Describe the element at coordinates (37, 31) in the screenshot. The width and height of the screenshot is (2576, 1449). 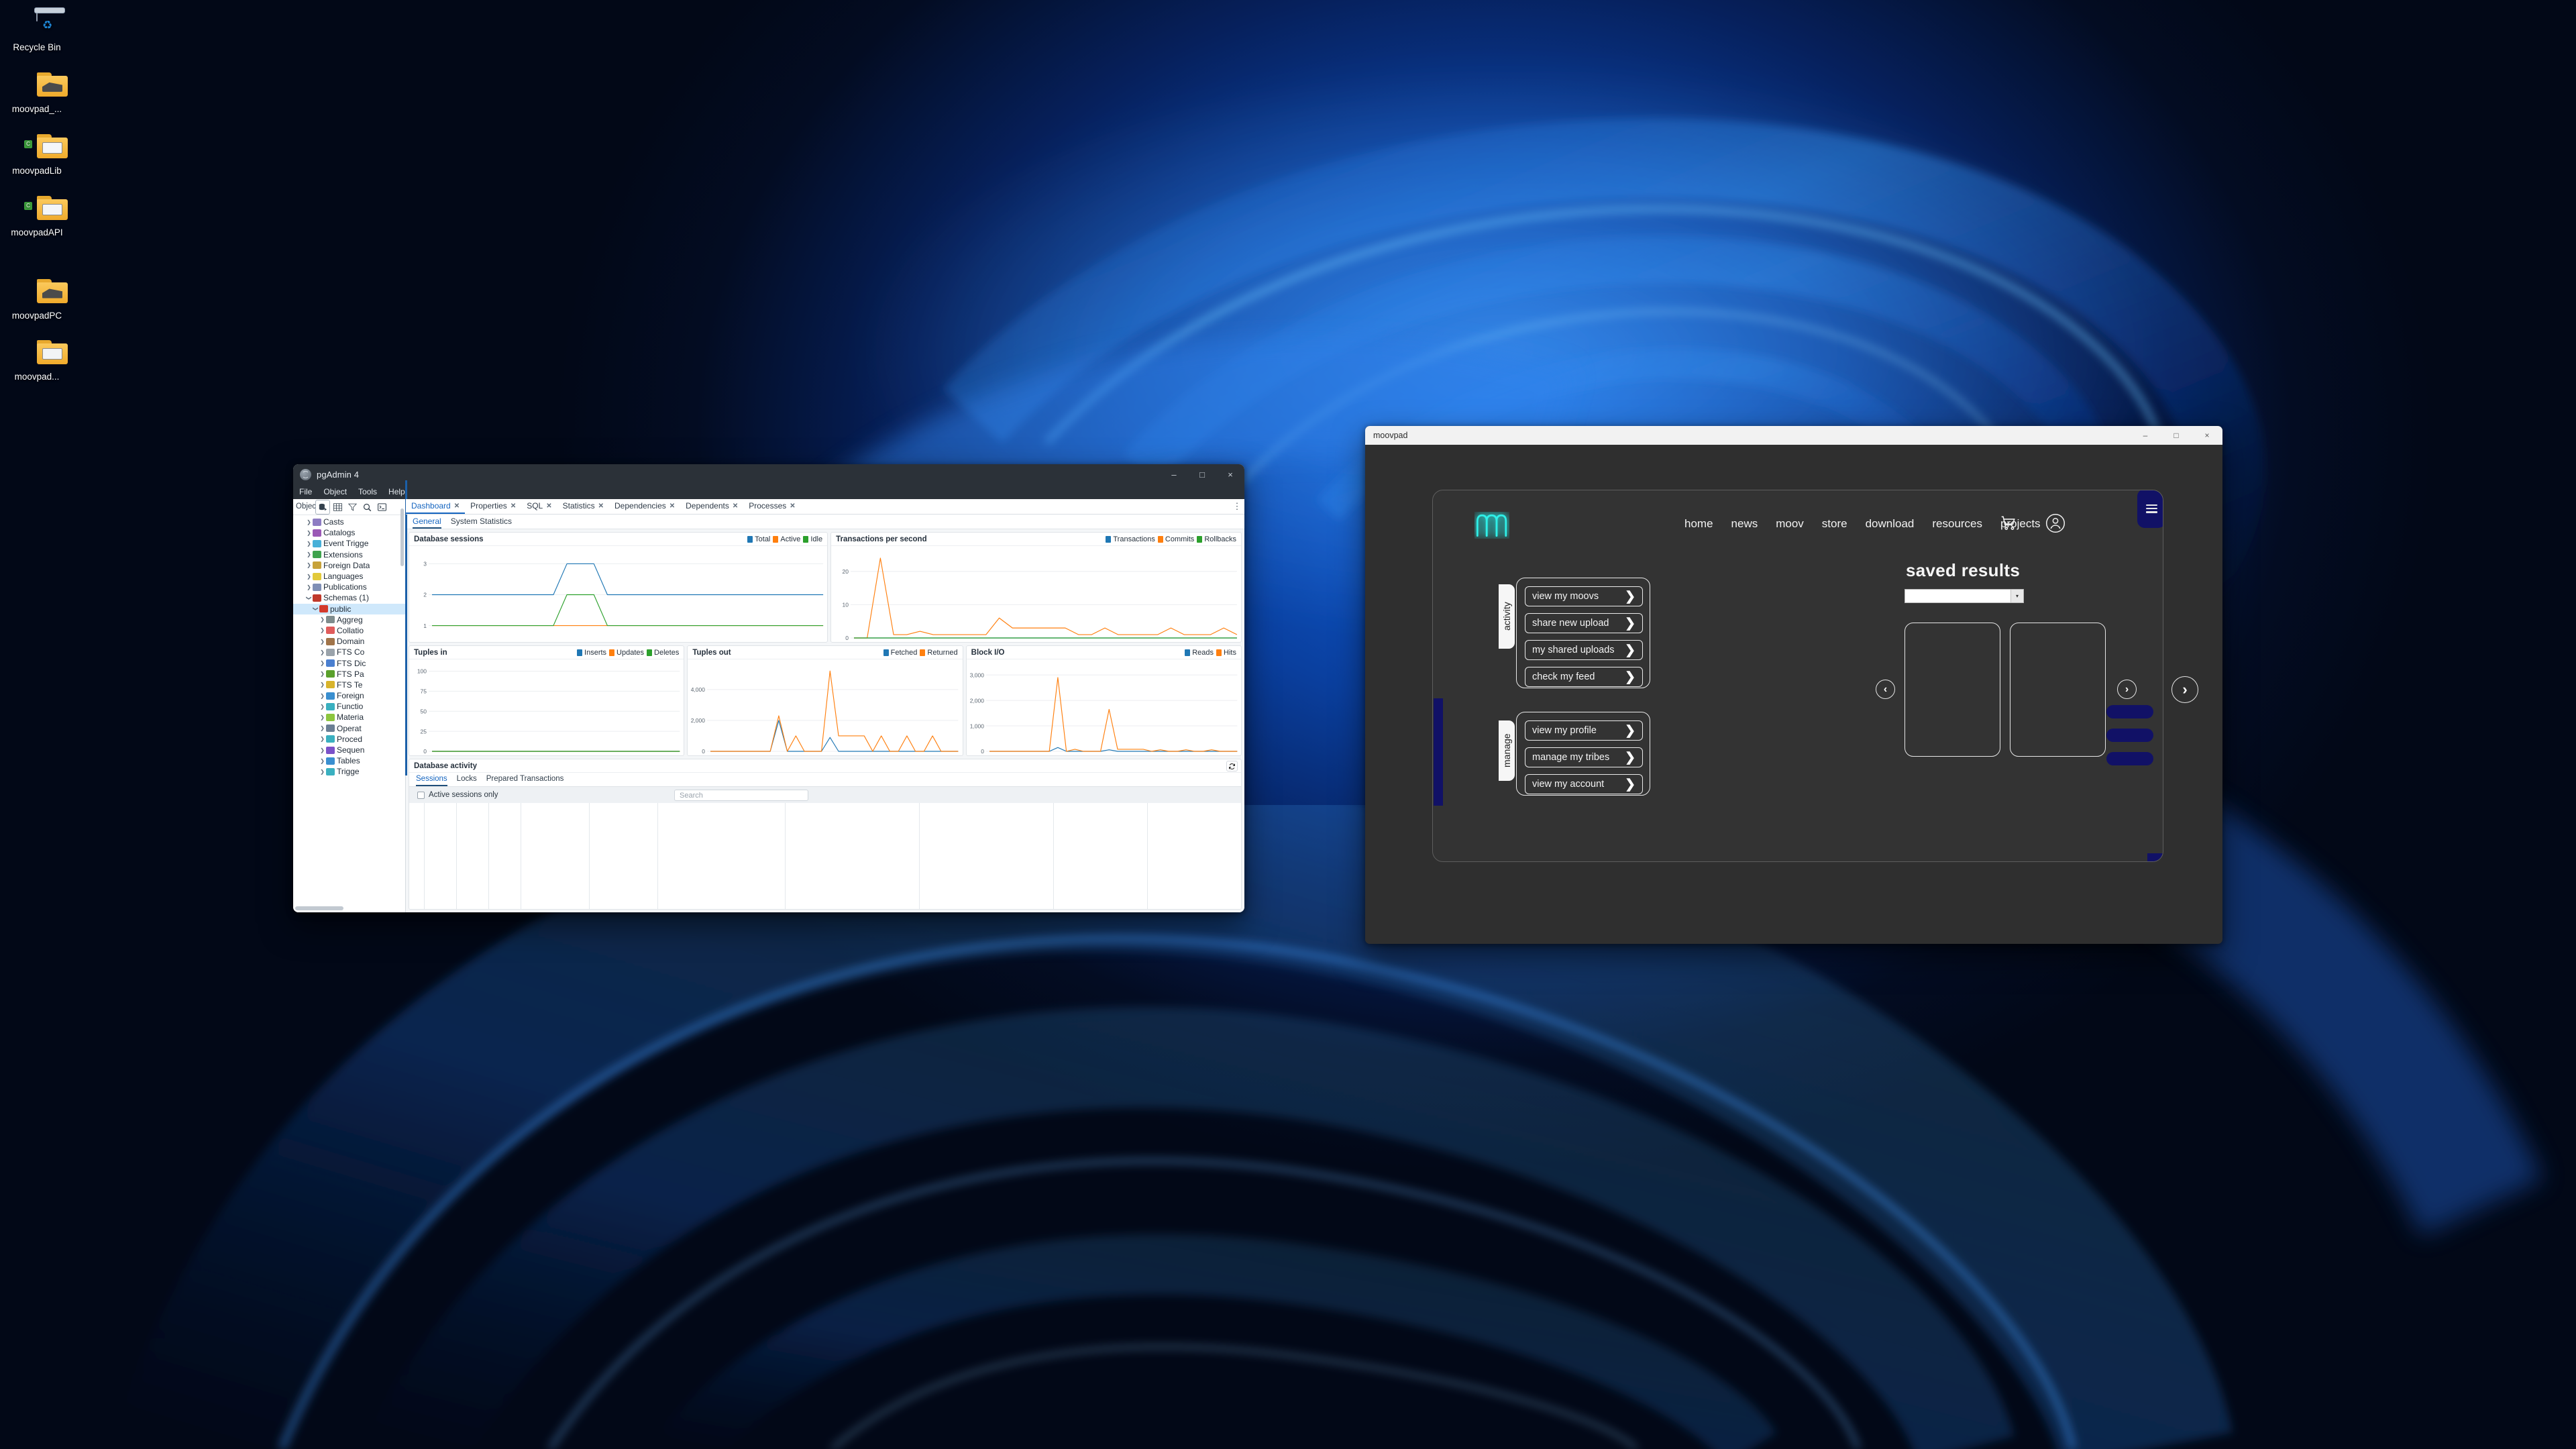
I see `desktop-icon-recycle-bin: ♻ Recycle Bin` at that location.